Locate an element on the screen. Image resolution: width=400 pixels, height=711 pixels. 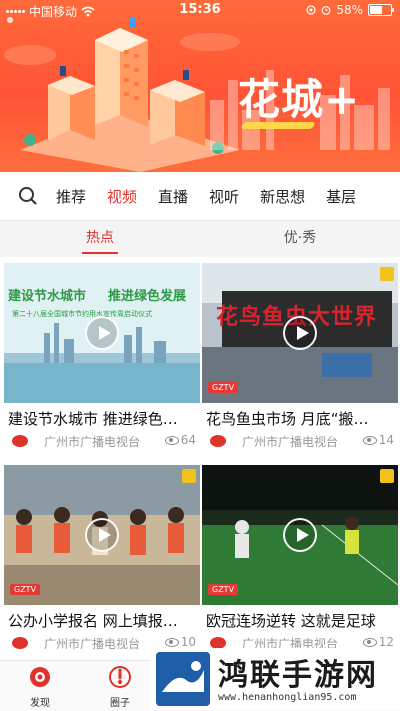
watermark-name: 鸿联手游网 is located at coordinates (298, 675).